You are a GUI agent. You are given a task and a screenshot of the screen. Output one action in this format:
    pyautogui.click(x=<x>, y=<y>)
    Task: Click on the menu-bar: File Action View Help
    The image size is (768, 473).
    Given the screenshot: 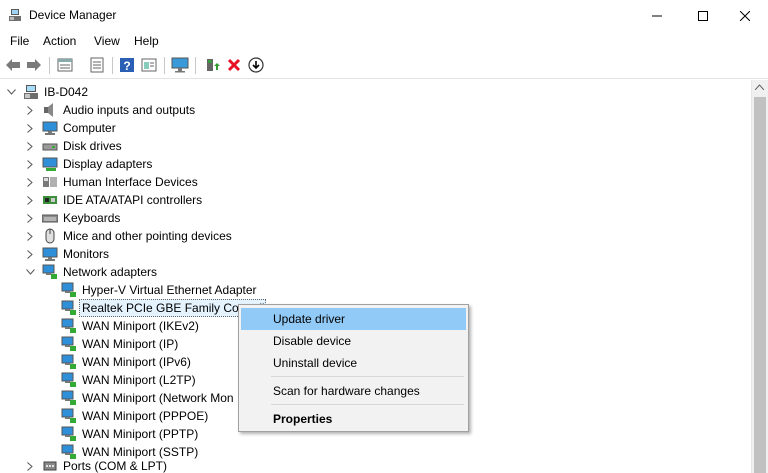 What is the action you would take?
    pyautogui.click(x=384, y=41)
    